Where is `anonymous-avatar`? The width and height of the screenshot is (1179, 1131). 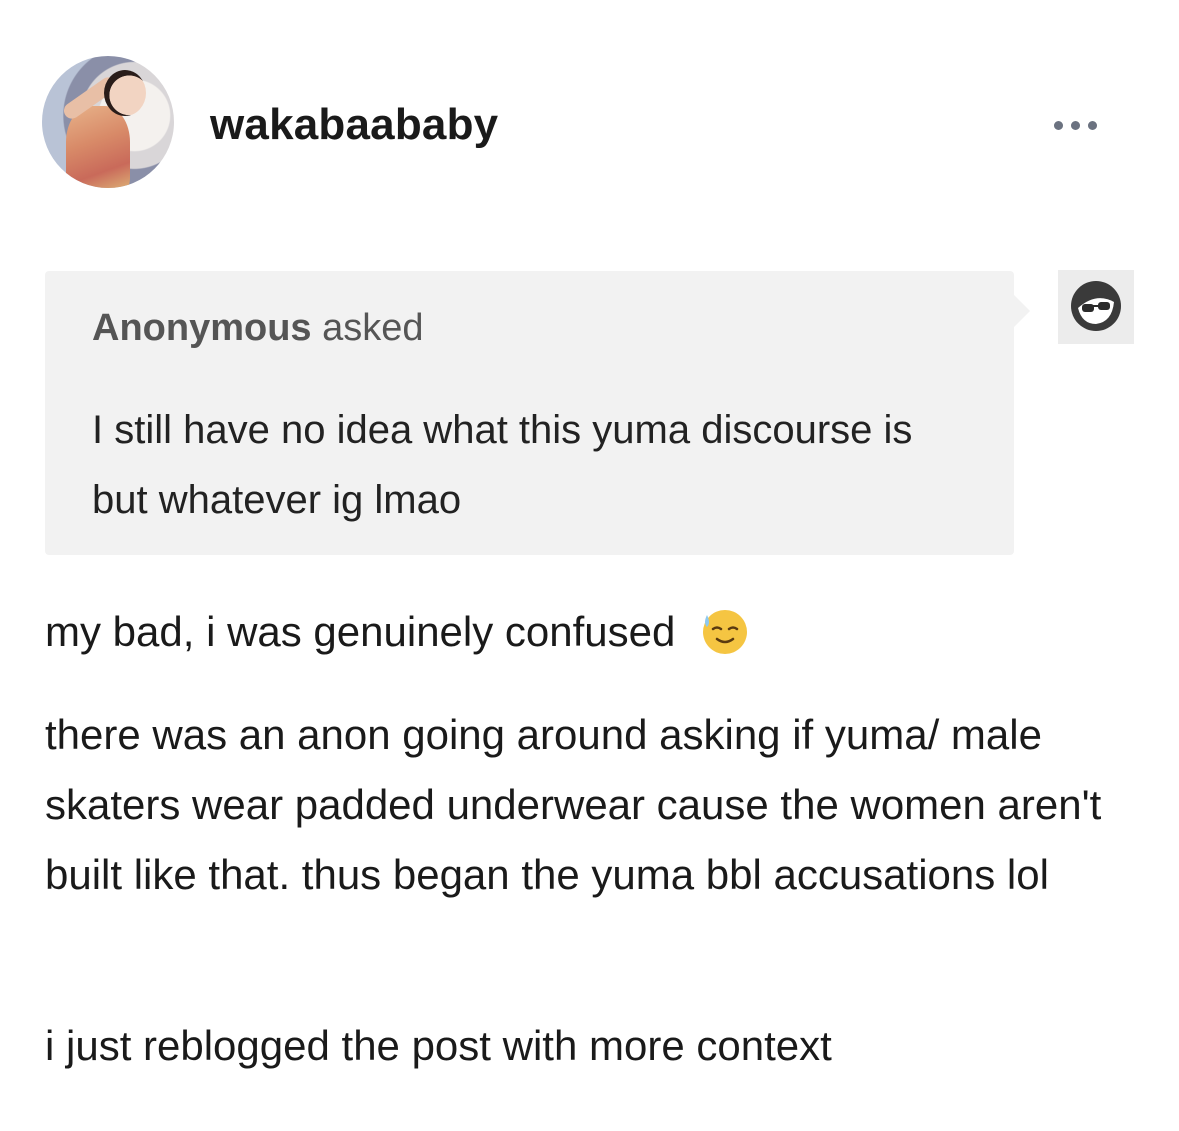 anonymous-avatar is located at coordinates (1096, 307).